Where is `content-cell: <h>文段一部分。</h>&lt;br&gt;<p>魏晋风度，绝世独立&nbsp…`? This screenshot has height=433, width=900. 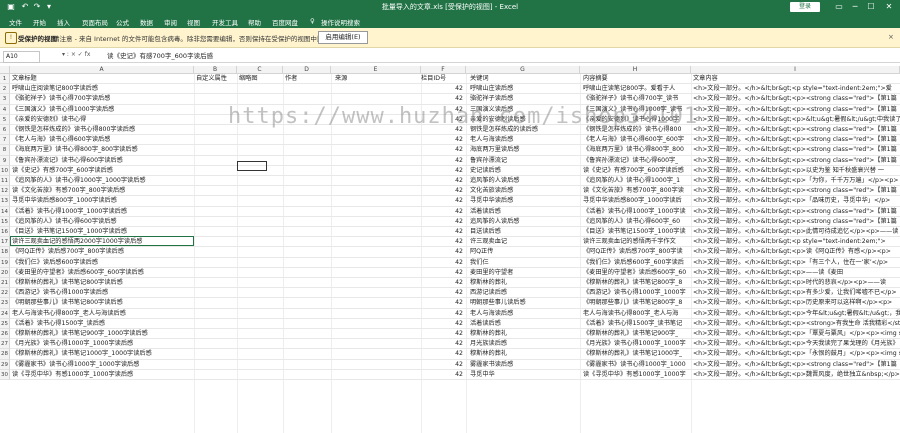 content-cell: <h>文段一部分。</h>&lt;br&gt;<p>魏晋风度，绝世独立&nbsp… is located at coordinates (796, 375).